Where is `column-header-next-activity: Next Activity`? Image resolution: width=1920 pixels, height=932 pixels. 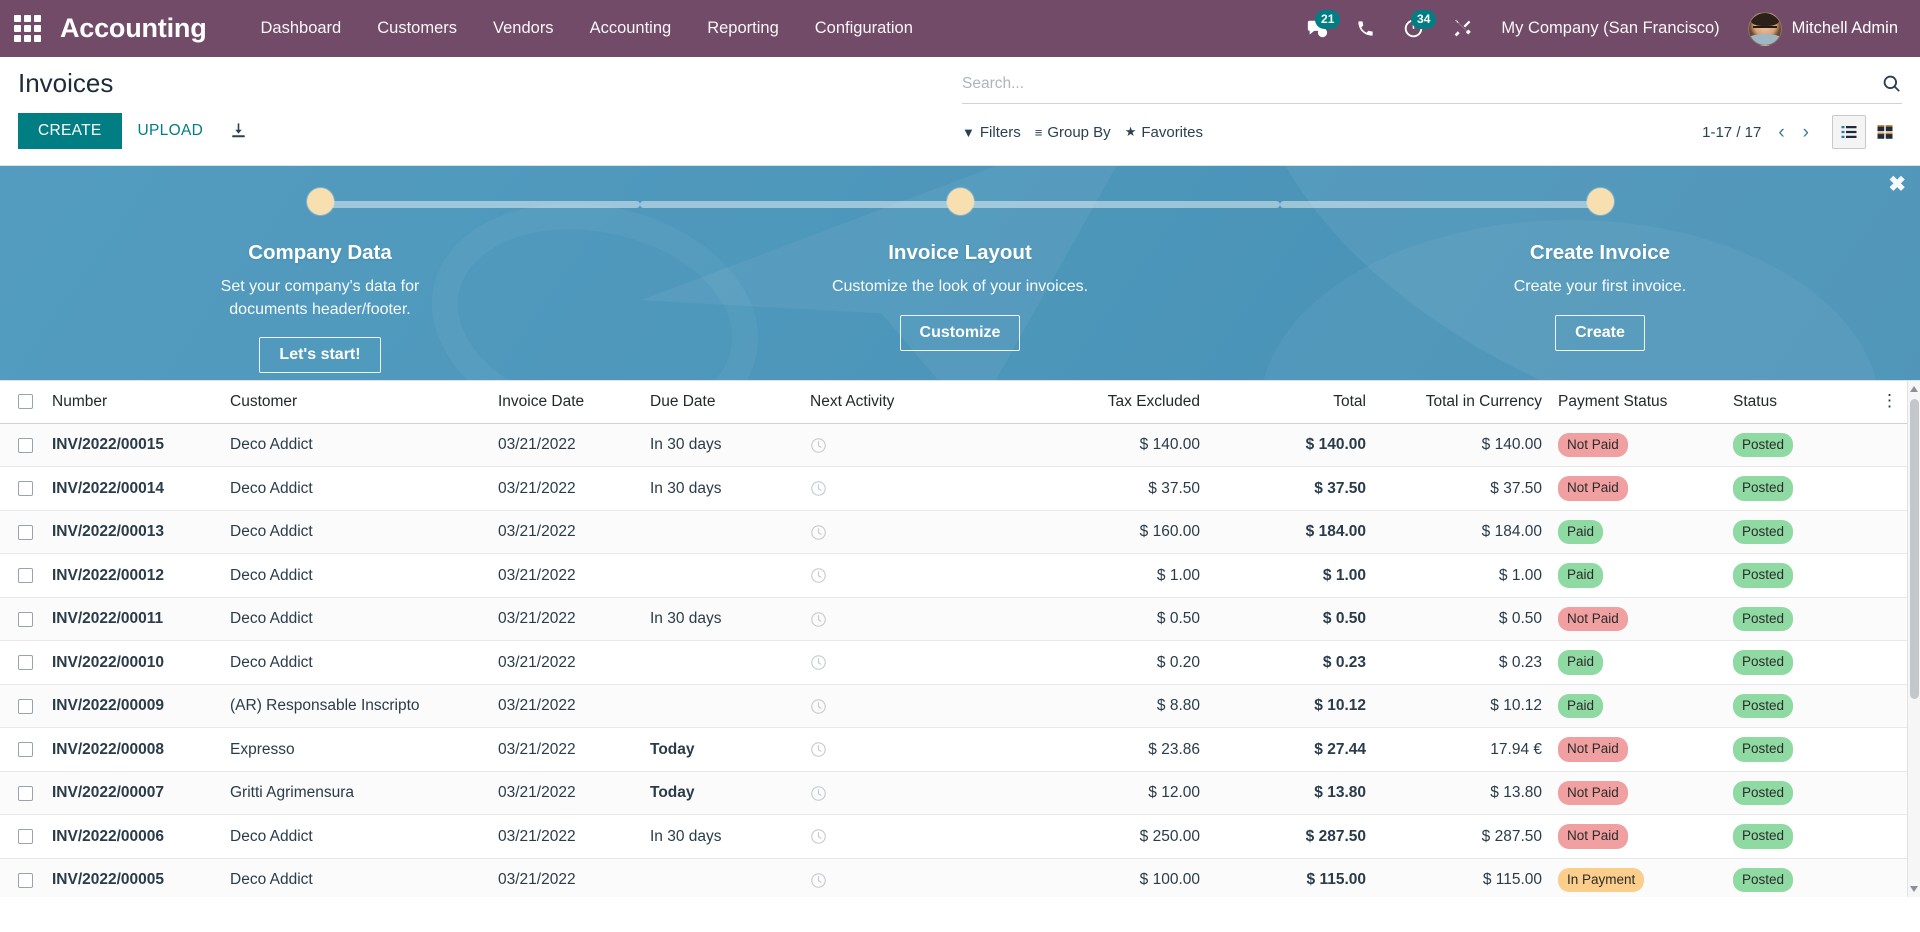
column-header-next-activity: Next Activity is located at coordinates (912, 402).